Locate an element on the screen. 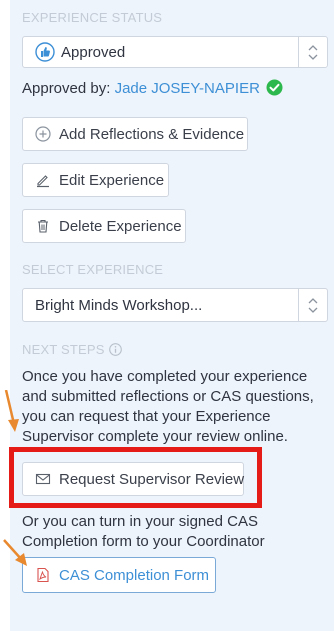 The width and height of the screenshot is (334, 631). delete-experience-label: Delete Experience is located at coordinates (120, 226).